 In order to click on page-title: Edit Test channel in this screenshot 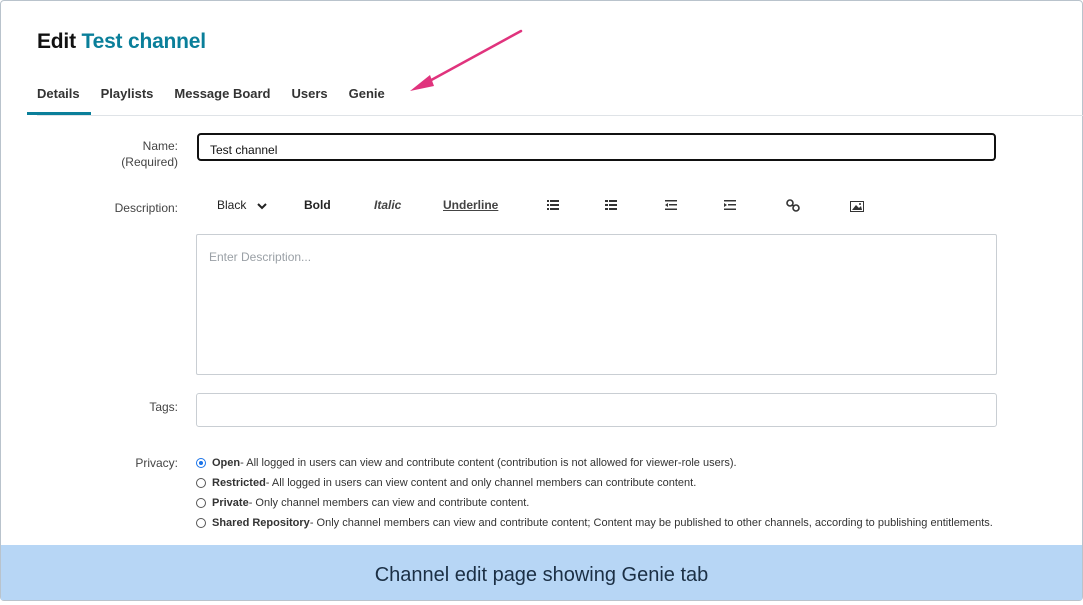, I will do `click(121, 42)`.